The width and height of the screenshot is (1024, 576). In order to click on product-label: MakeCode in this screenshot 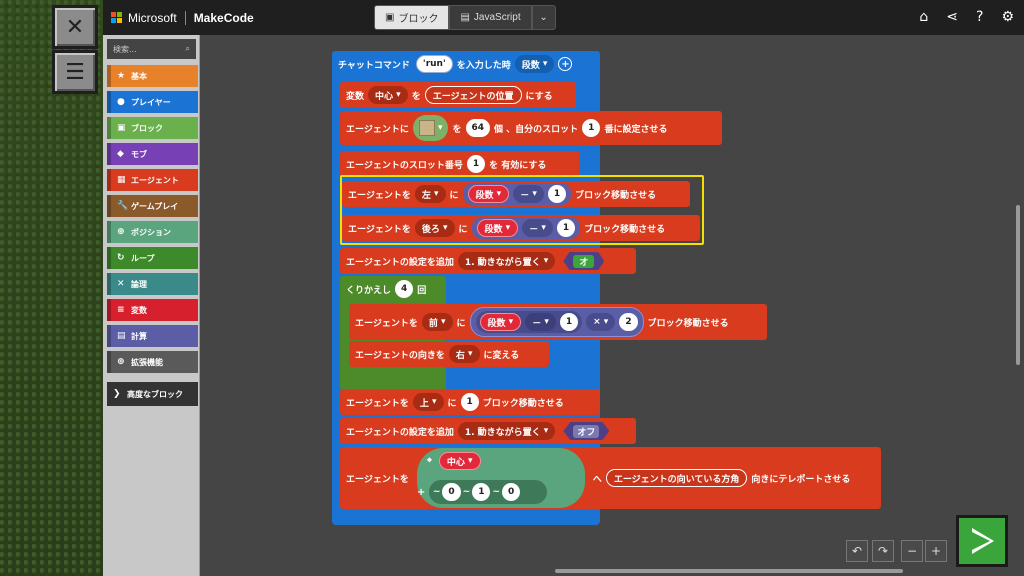, I will do `click(224, 18)`.